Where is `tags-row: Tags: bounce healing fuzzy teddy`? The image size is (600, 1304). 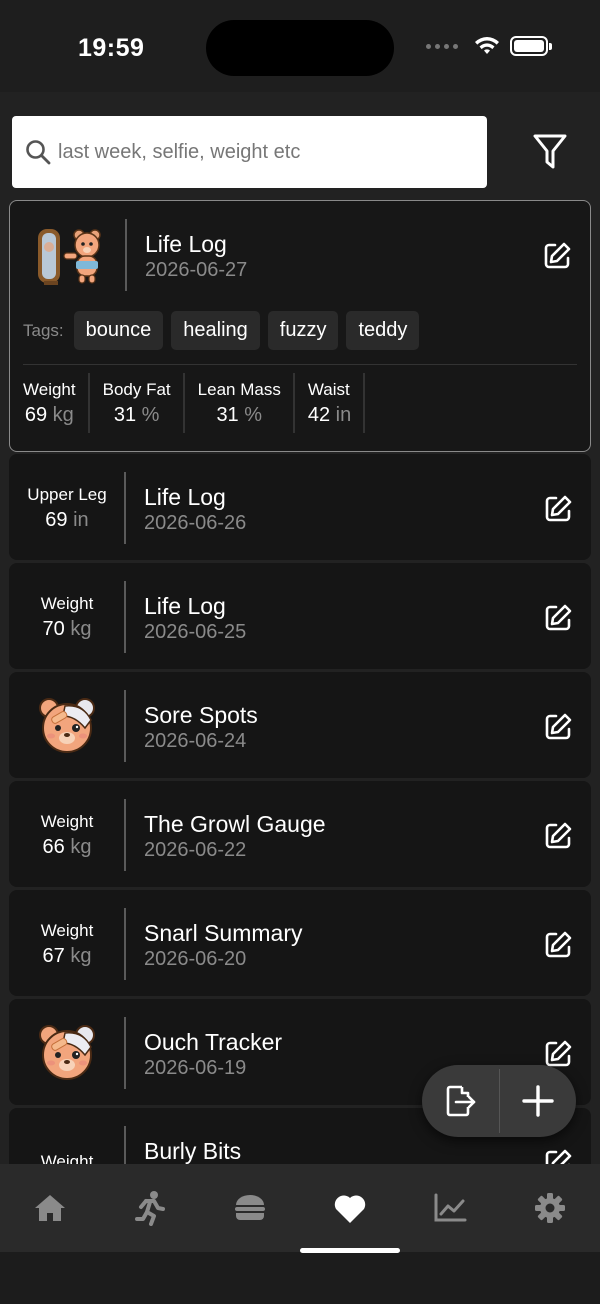 tags-row: Tags: bounce healing fuzzy teddy is located at coordinates (221, 330).